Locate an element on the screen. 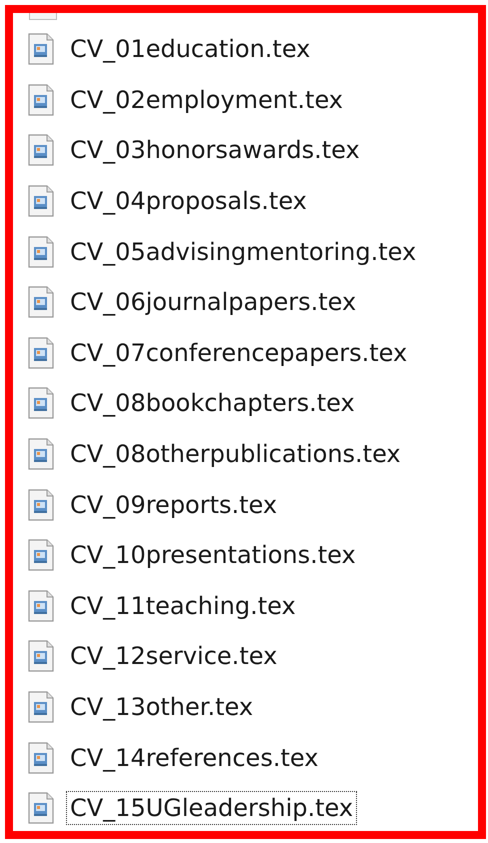 The height and width of the screenshot is (843, 488). file-name: CV_08otherpublications.tex is located at coordinates (235, 454).